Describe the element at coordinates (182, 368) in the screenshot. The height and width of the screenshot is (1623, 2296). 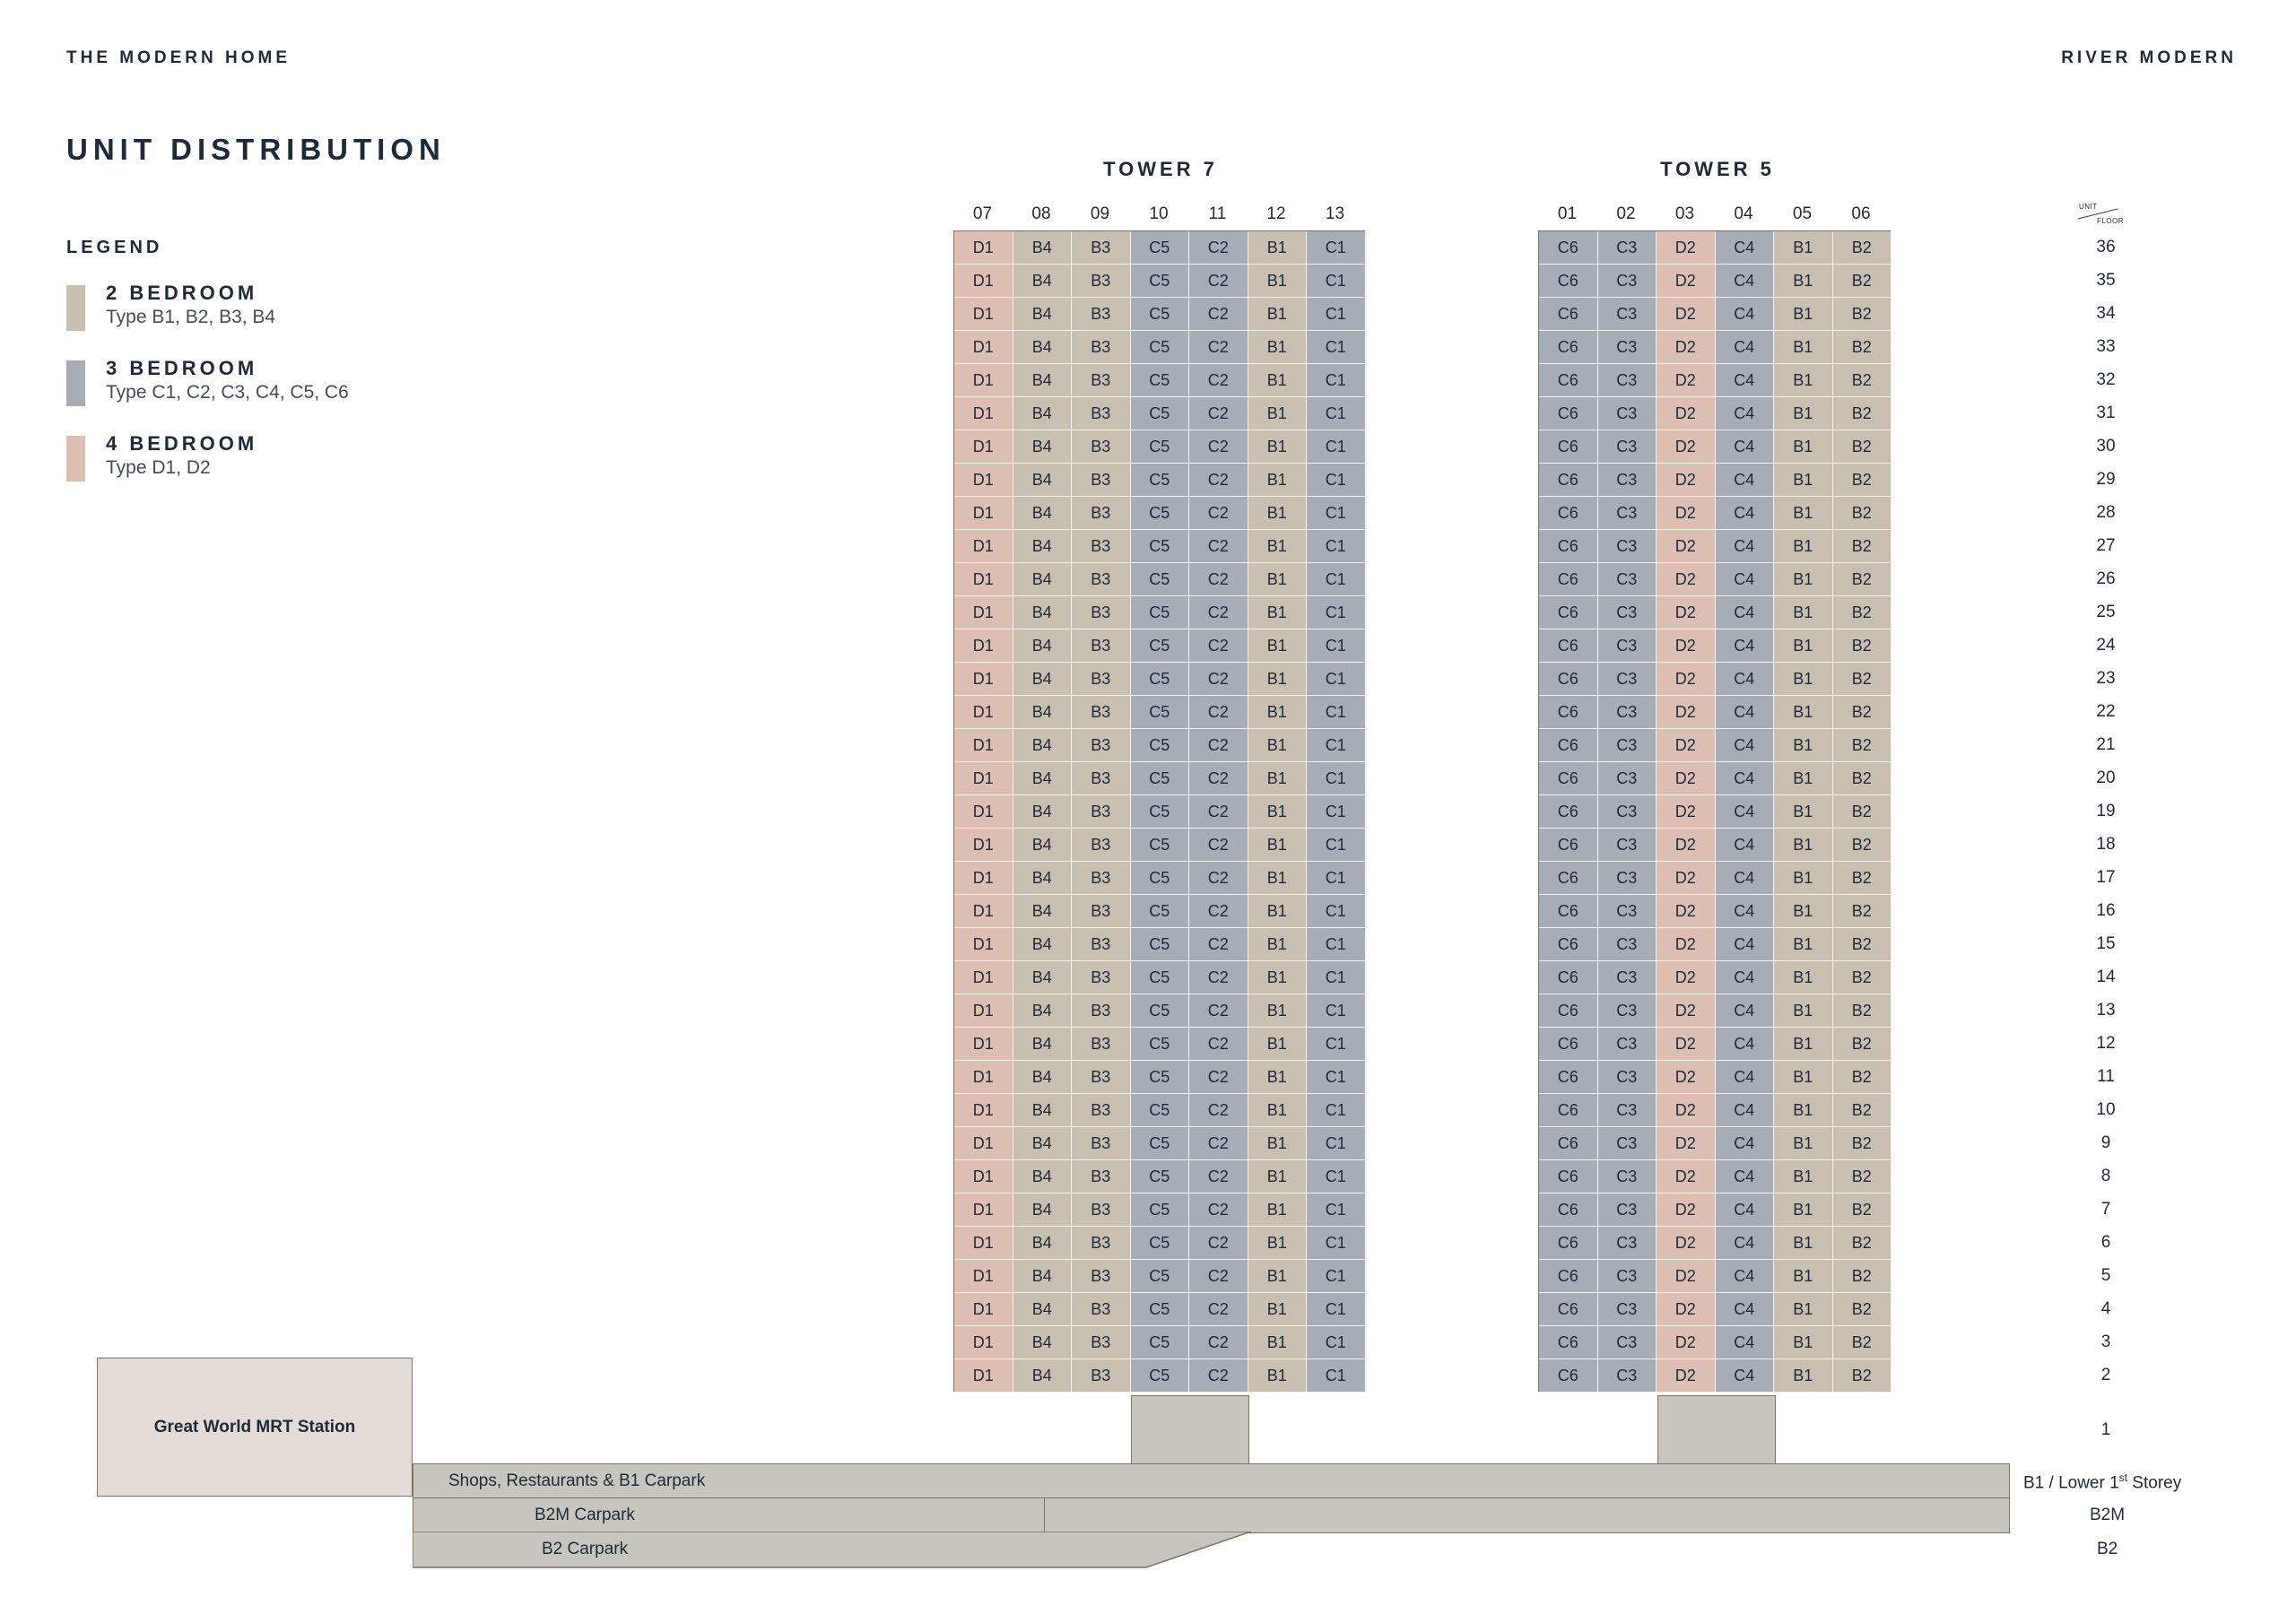
I see `legend-name: 3 BEDROOM` at that location.